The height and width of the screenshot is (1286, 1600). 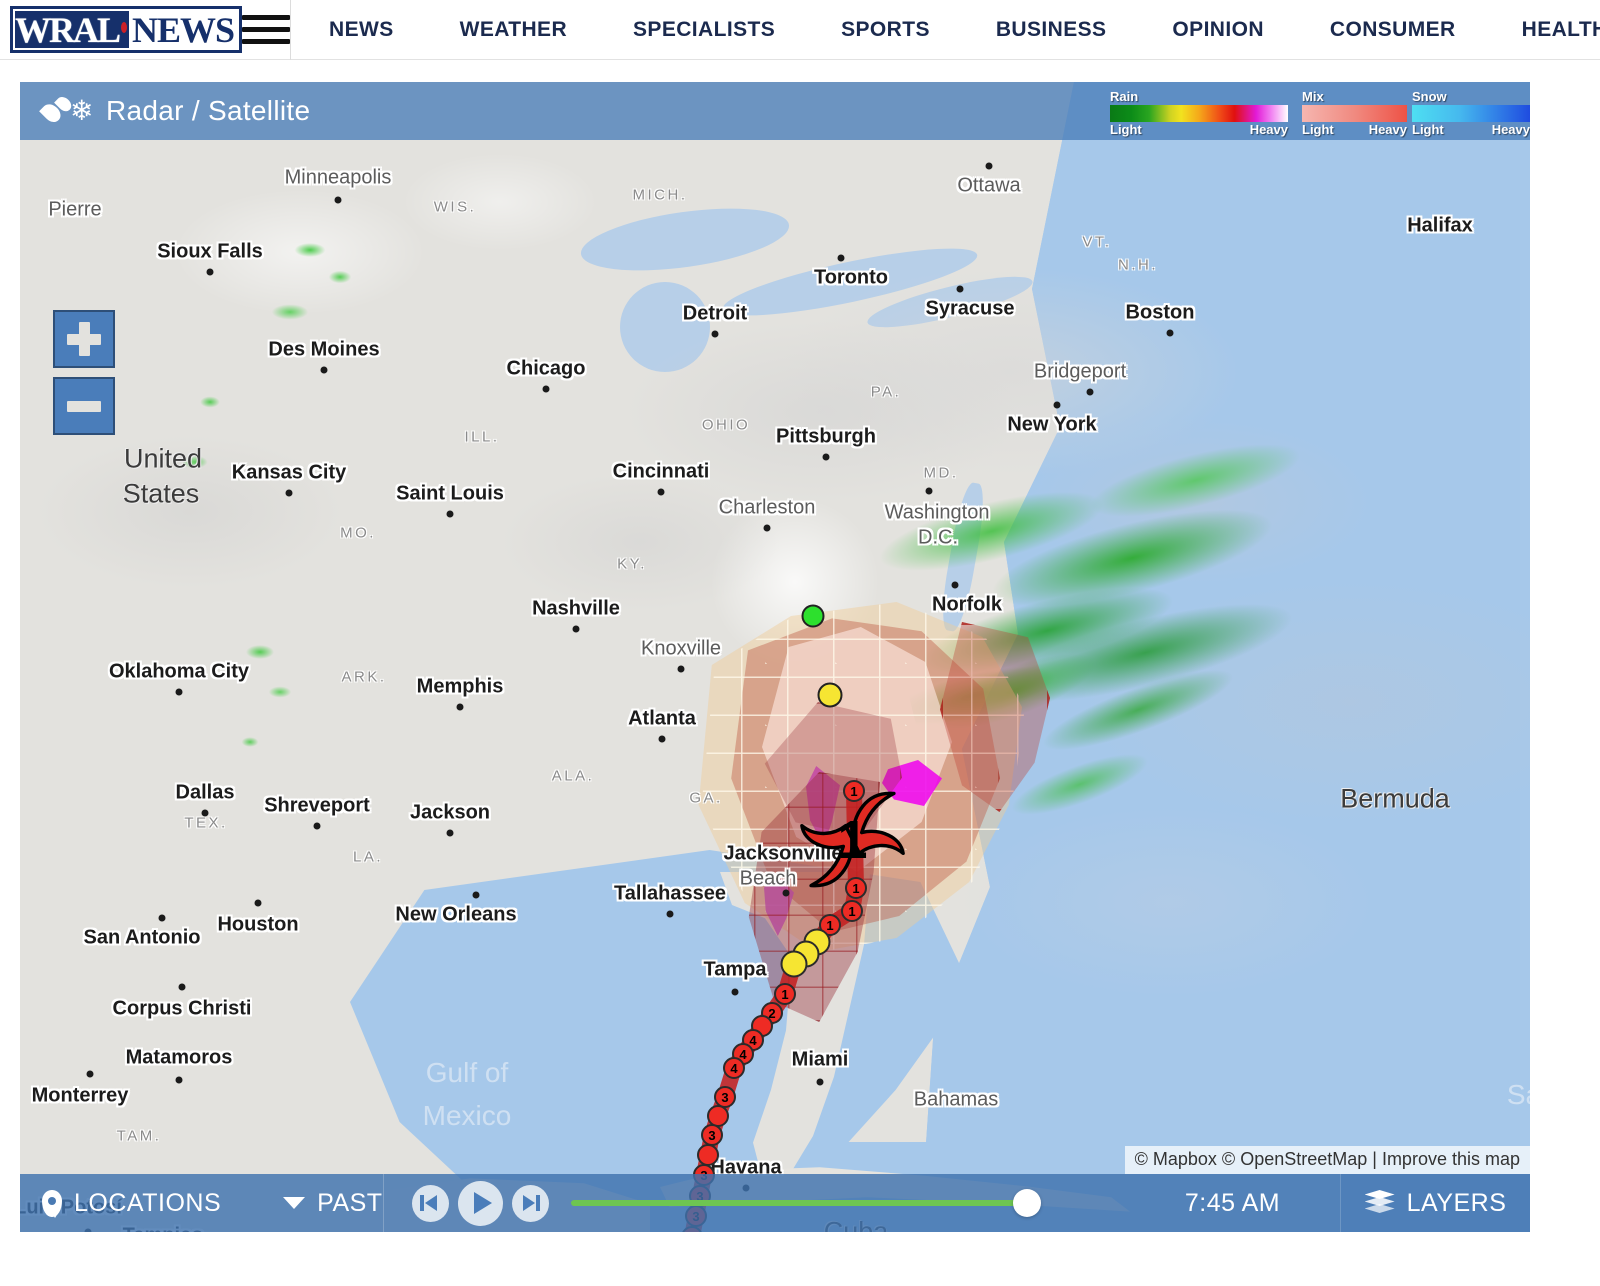 What do you see at coordinates (813, 616) in the screenshot?
I see `observation-marker-green` at bounding box center [813, 616].